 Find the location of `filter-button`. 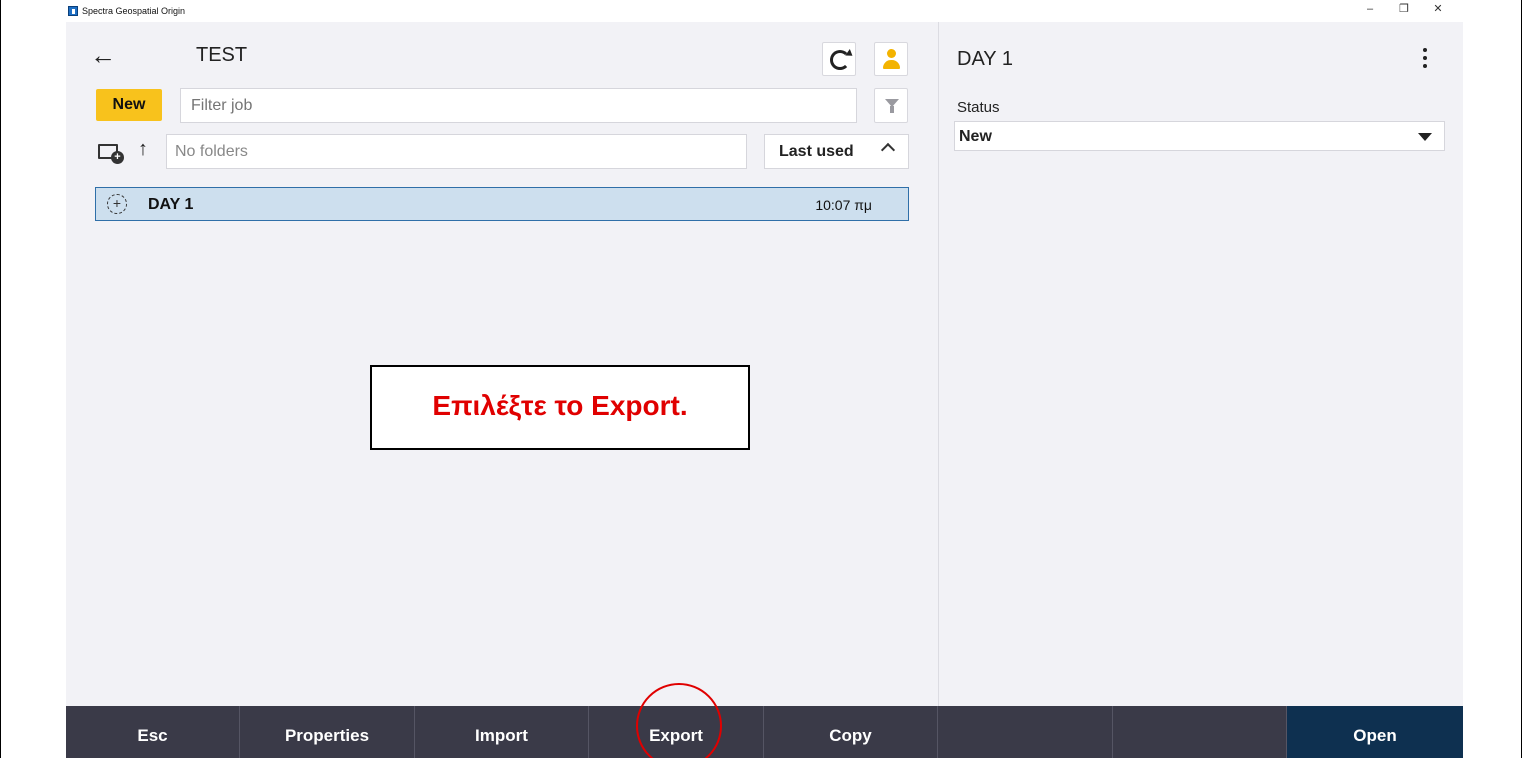

filter-button is located at coordinates (891, 105).